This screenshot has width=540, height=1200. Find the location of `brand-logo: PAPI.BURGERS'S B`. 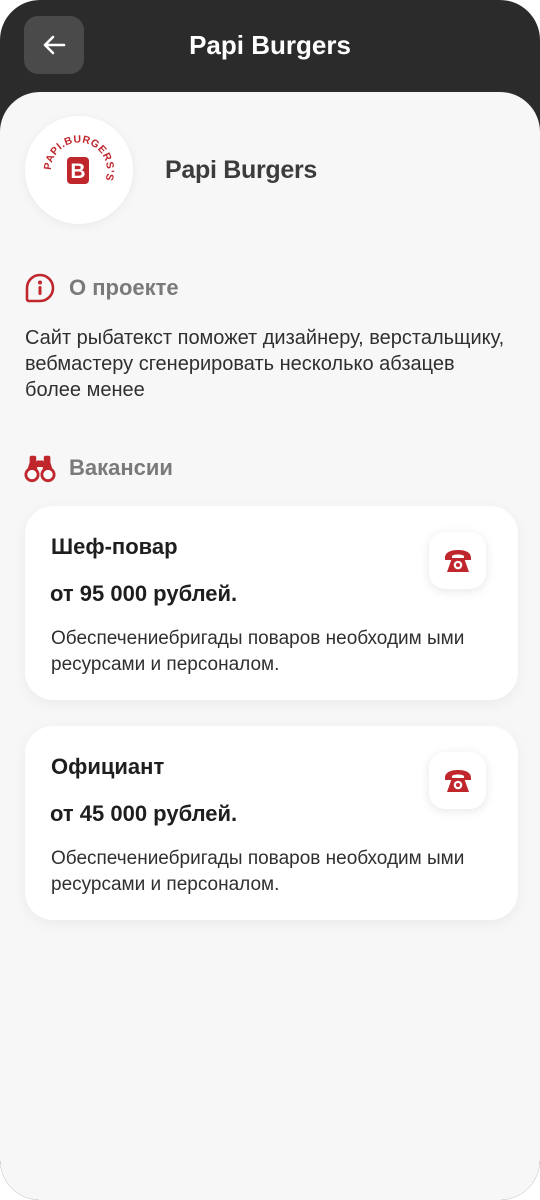

brand-logo: PAPI.BURGERS'S B is located at coordinates (79, 170).